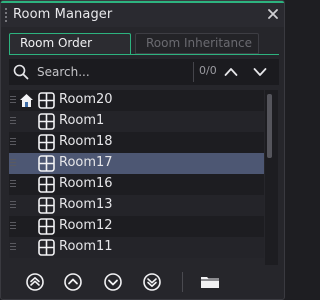 The image size is (320, 300). What do you see at coordinates (136, 163) in the screenshot?
I see `list-item-selected: Room17` at bounding box center [136, 163].